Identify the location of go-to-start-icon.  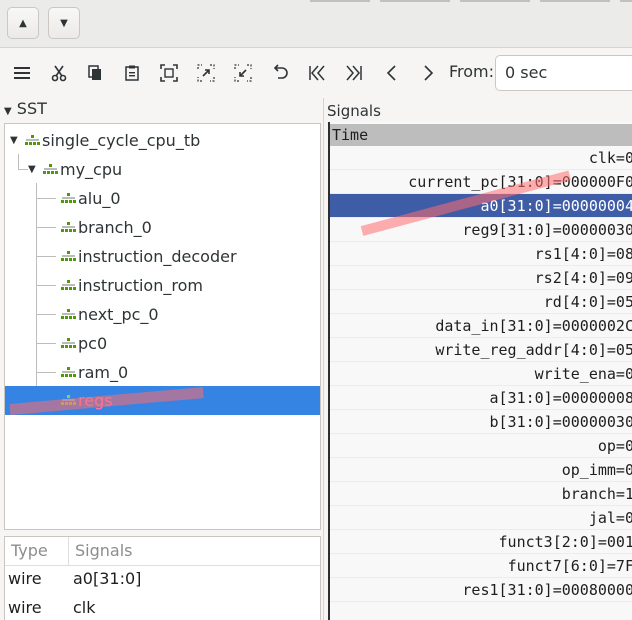
(317, 73).